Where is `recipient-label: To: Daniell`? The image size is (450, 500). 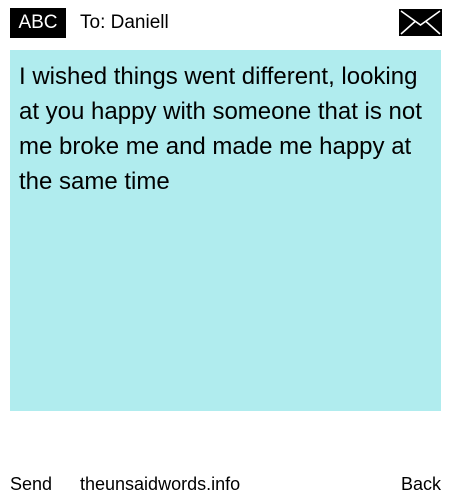 recipient-label: To: Daniell is located at coordinates (124, 22).